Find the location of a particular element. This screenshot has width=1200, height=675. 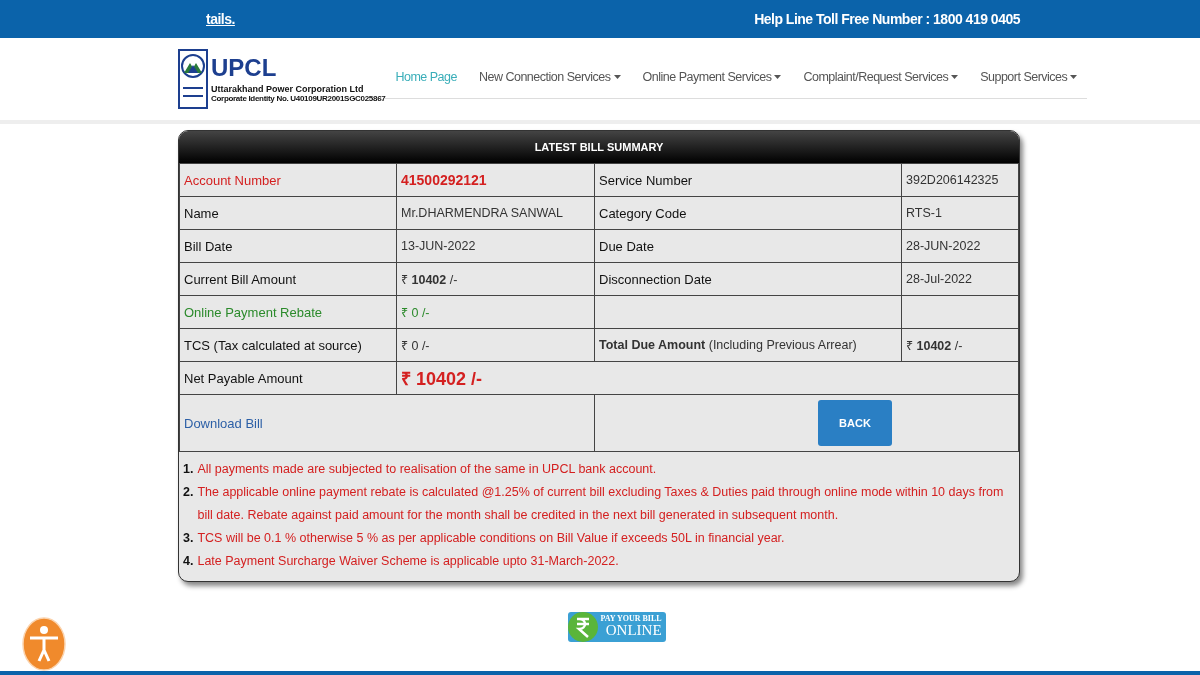

note-text: The applicable online payment rebate is calculated @1.25% of current bill excluding Taxes & Duties paid through online mode within 10 days from bill date. Rebate against paid amount for the month shall be credited in the next bill generated in subsequent month. is located at coordinates (601, 504).